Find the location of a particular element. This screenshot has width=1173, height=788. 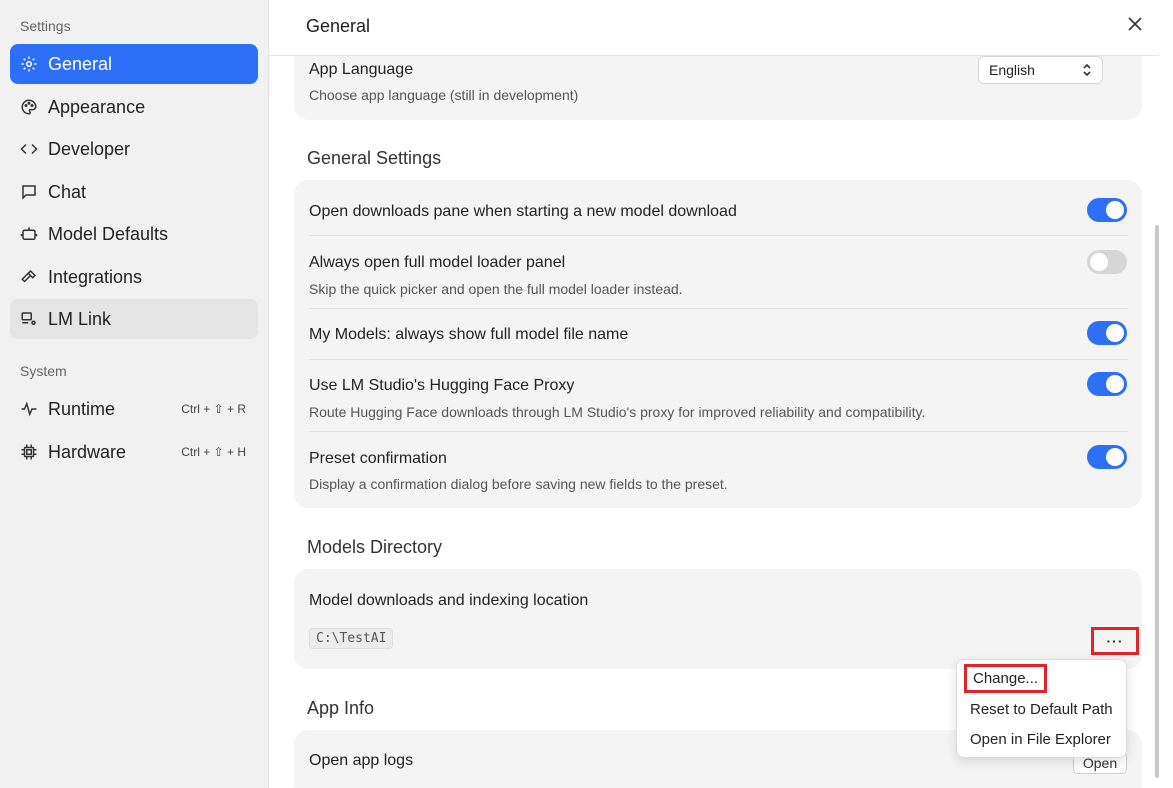

menu-item-open-file-explorer: Open in File Explorer is located at coordinates (1040, 739).